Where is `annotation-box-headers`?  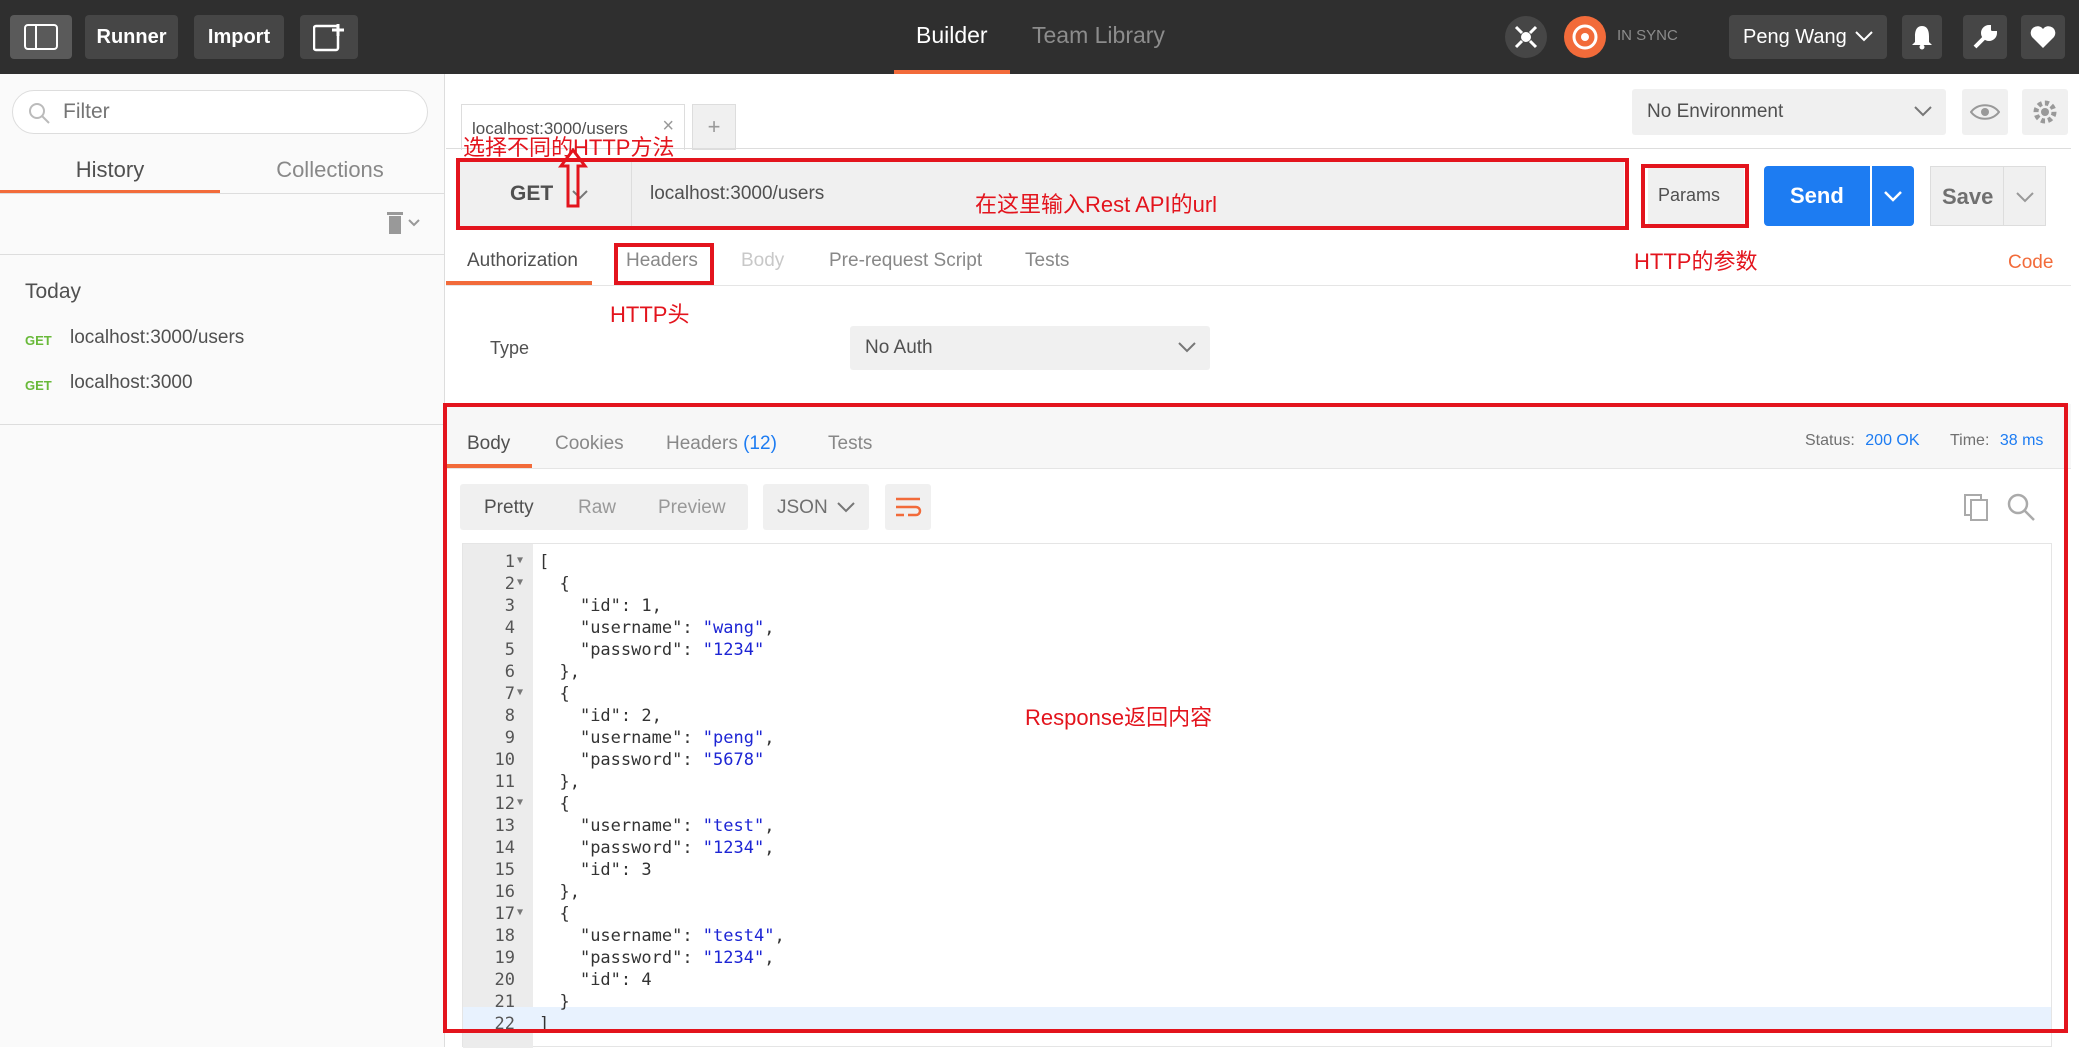
annotation-box-headers is located at coordinates (664, 264).